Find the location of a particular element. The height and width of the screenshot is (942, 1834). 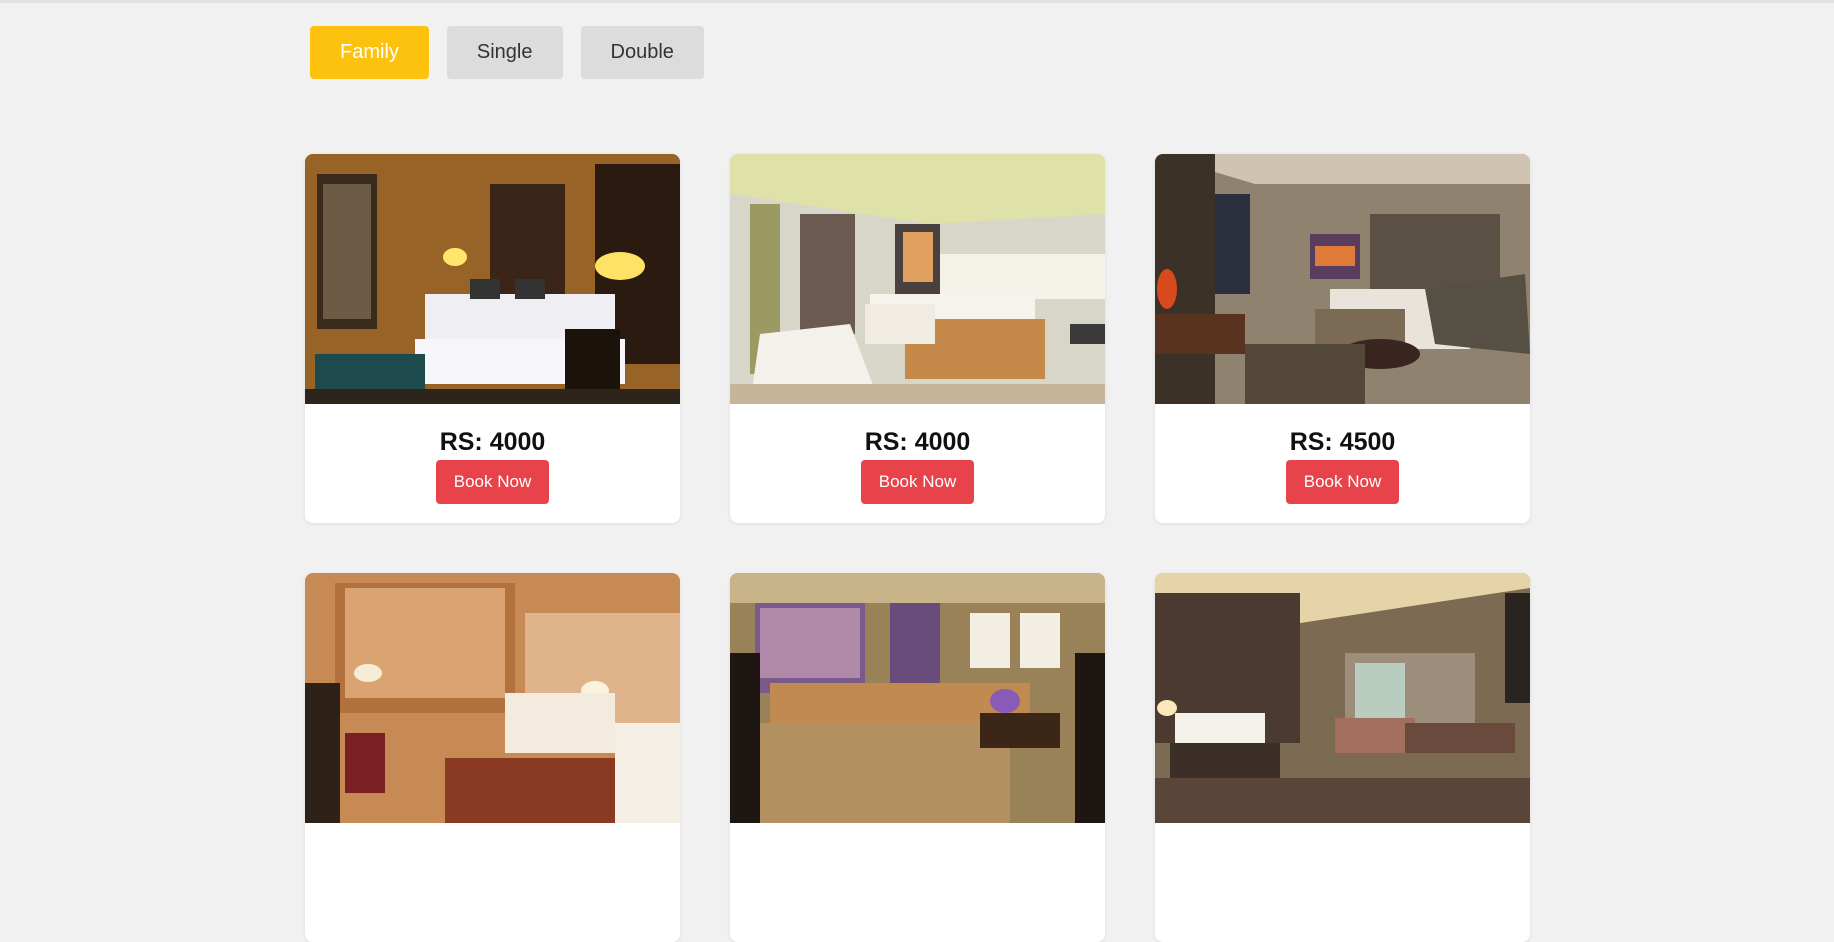

filter-single-button: Single is located at coordinates (504, 52).